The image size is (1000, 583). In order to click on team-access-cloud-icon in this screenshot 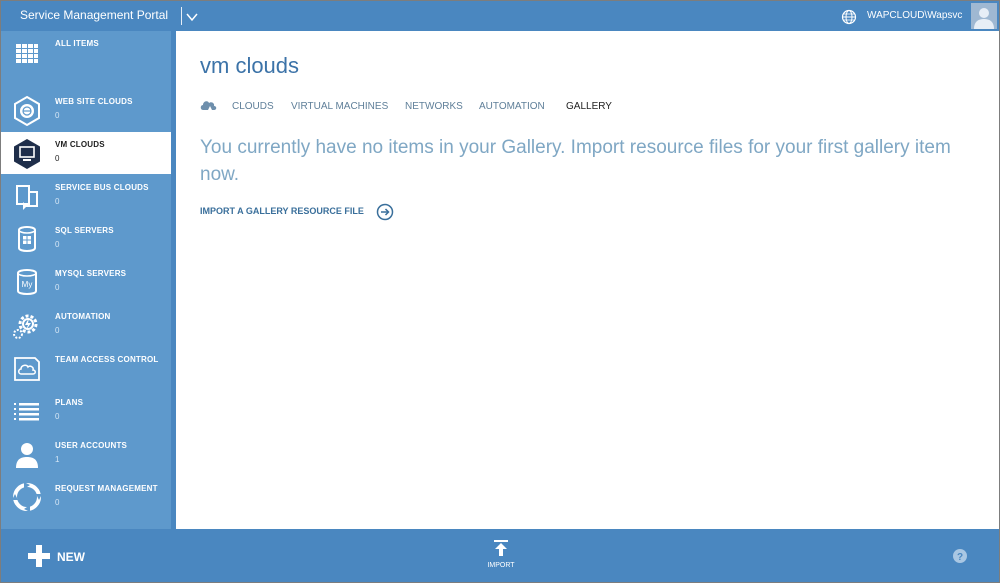, I will do `click(27, 369)`.